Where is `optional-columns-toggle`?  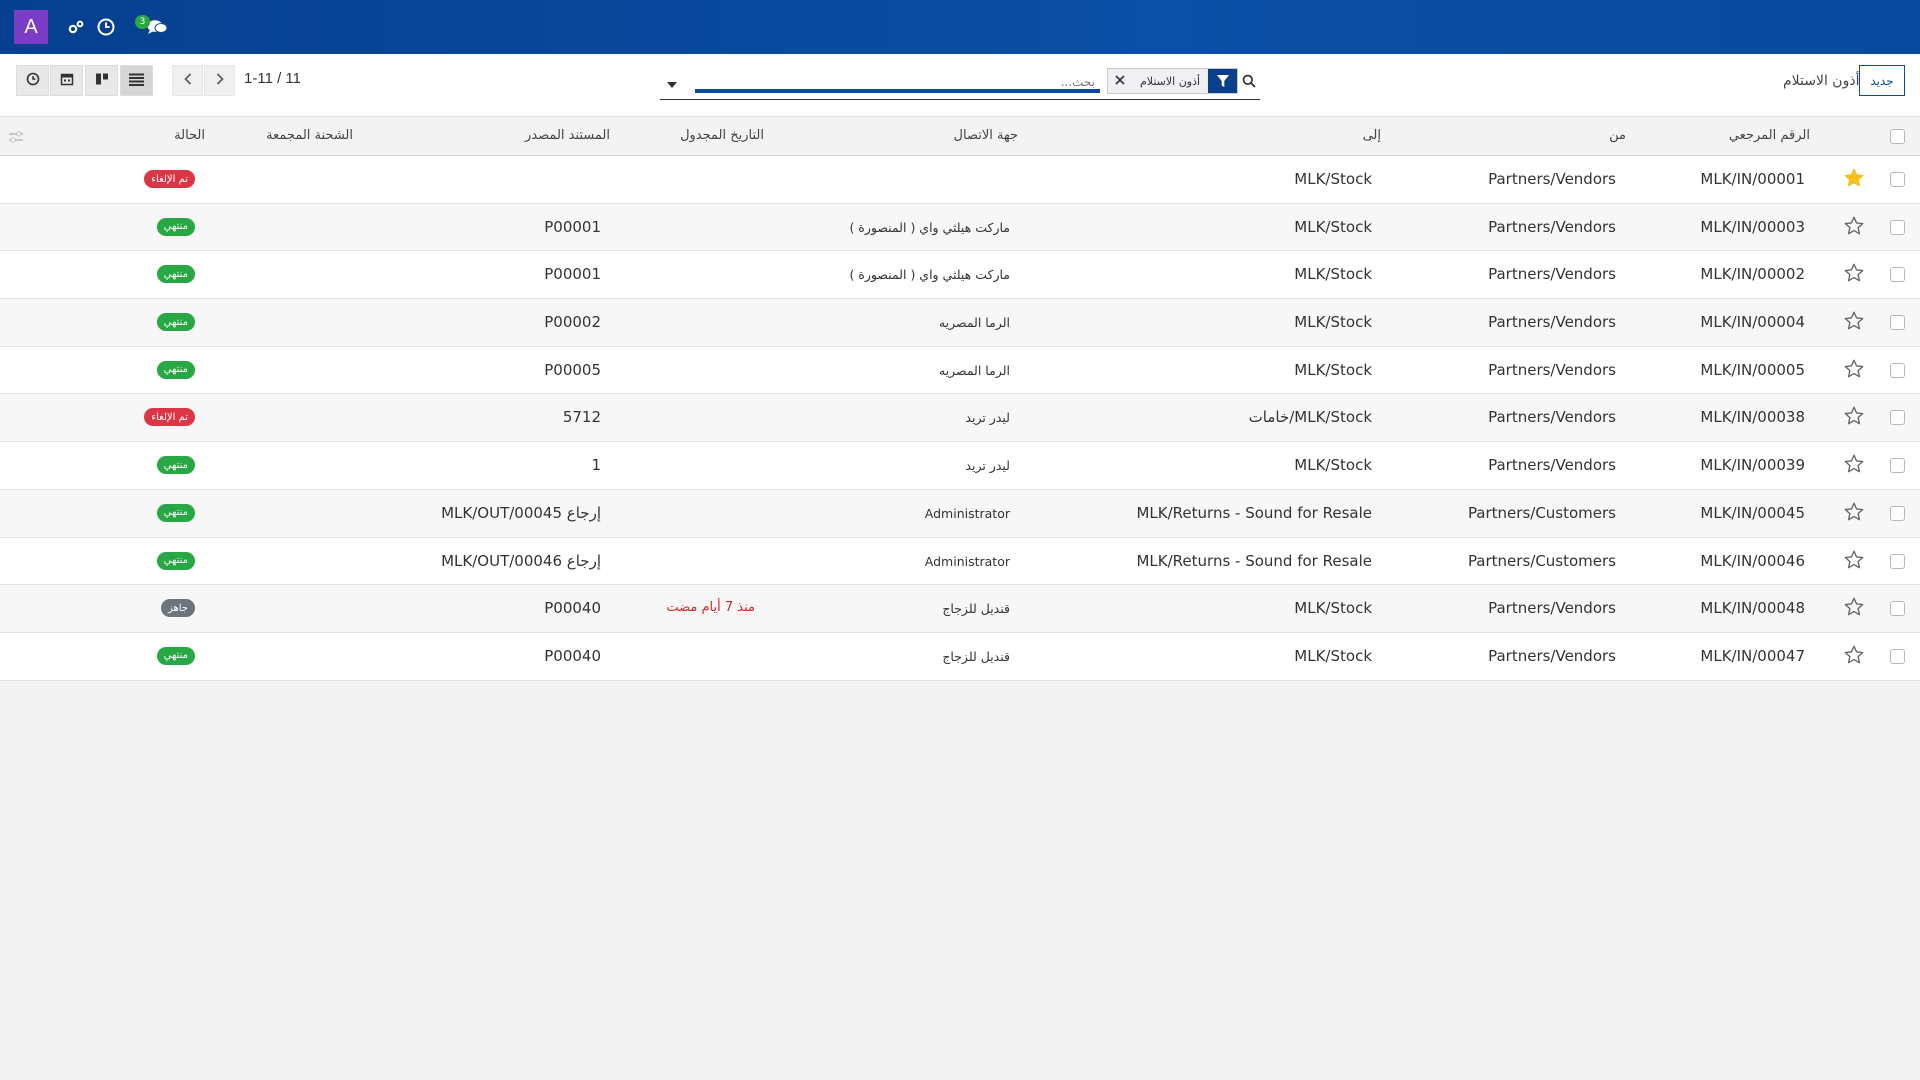
optional-columns-toggle is located at coordinates (16, 137).